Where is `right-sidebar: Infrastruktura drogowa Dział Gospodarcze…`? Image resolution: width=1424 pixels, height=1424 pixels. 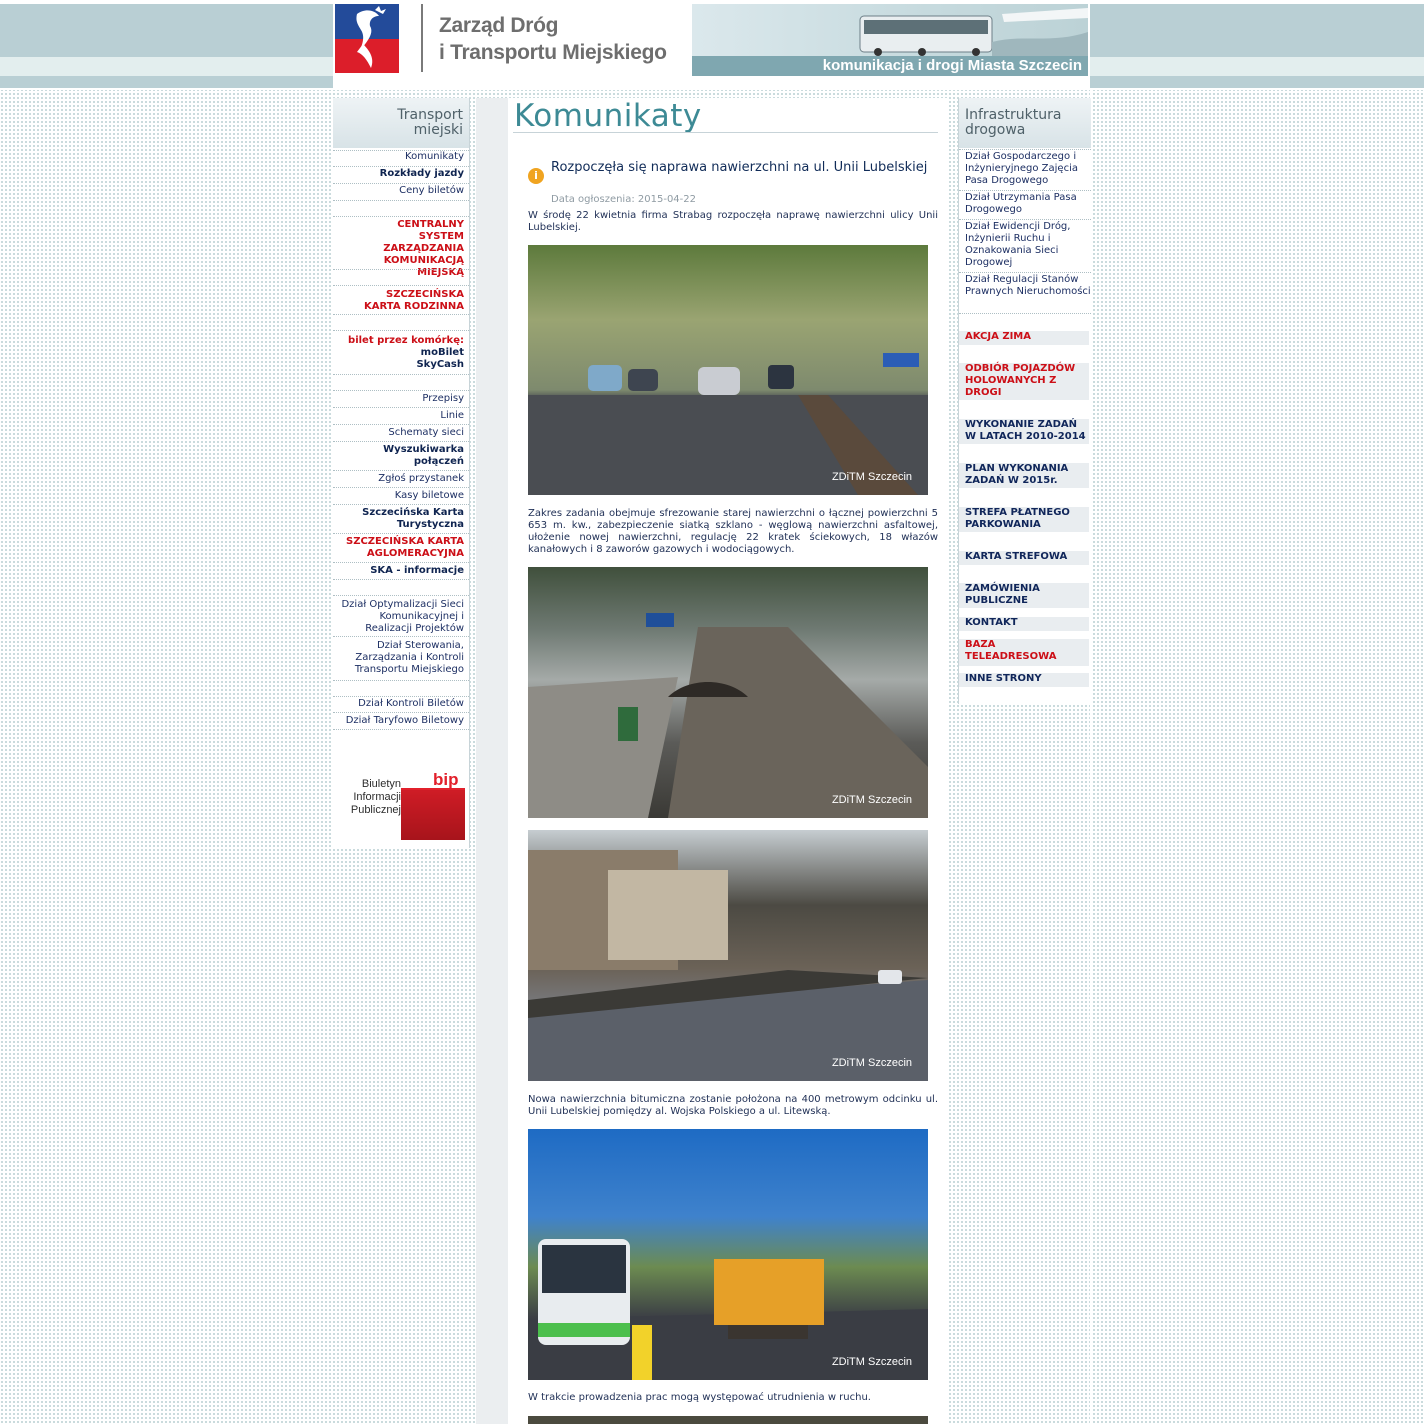
right-sidebar: Infrastruktura drogowa Dział Gospodarcze… is located at coordinates (1024, 401).